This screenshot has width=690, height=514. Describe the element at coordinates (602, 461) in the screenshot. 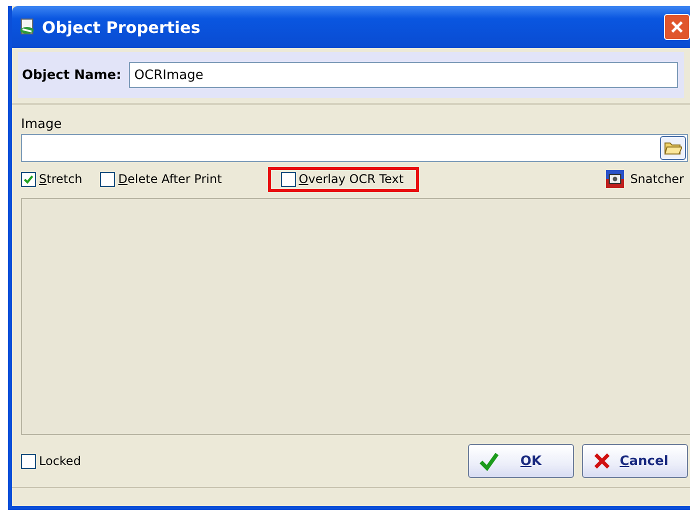

I see `cross-icon` at that location.